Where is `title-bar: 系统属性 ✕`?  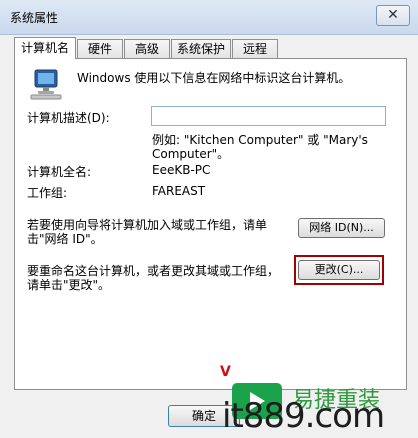 title-bar: 系统属性 ✕ is located at coordinates (209, 17).